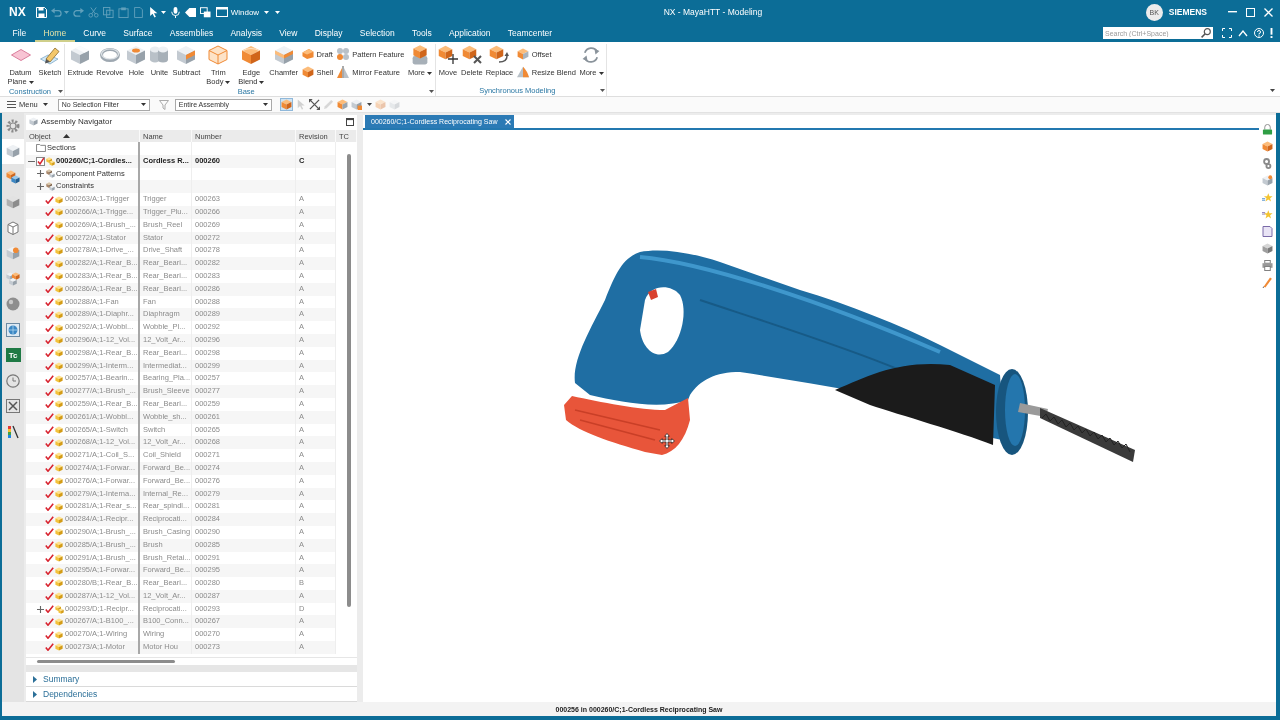  I want to click on help-icon, so click(1259, 33).